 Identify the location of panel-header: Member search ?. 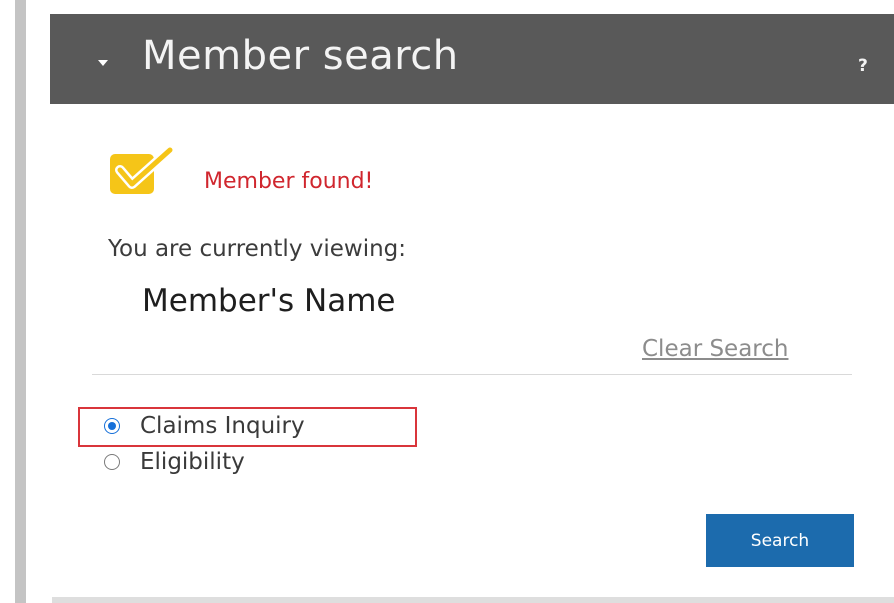
(472, 59).